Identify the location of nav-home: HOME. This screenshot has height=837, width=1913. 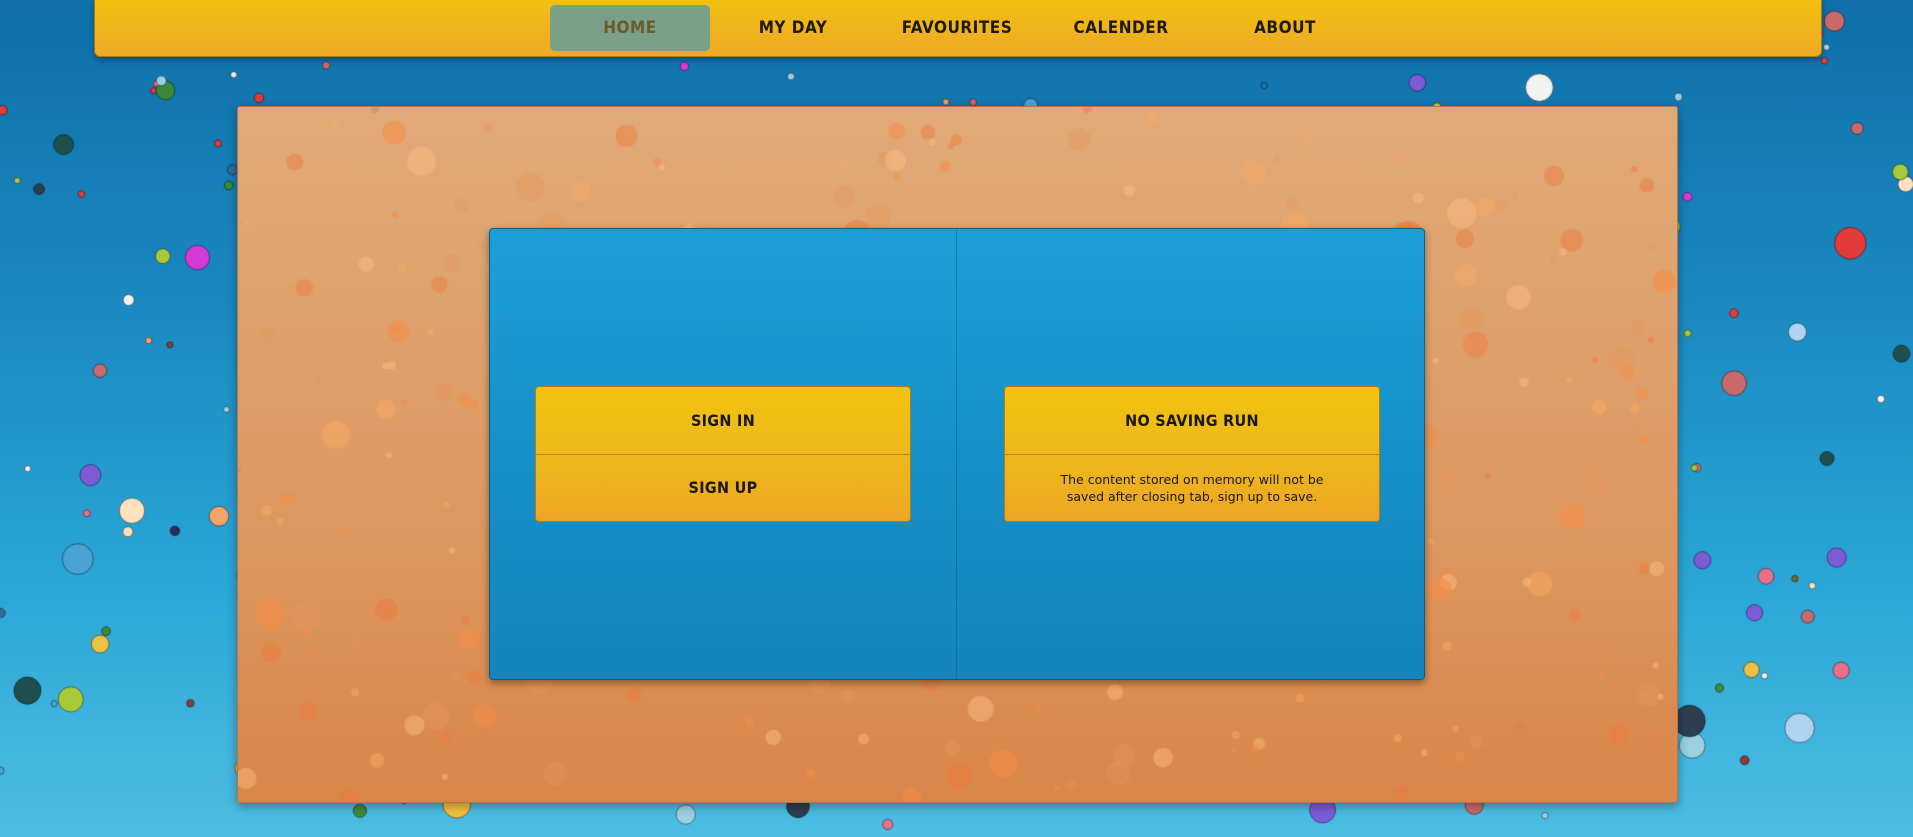
(630, 28).